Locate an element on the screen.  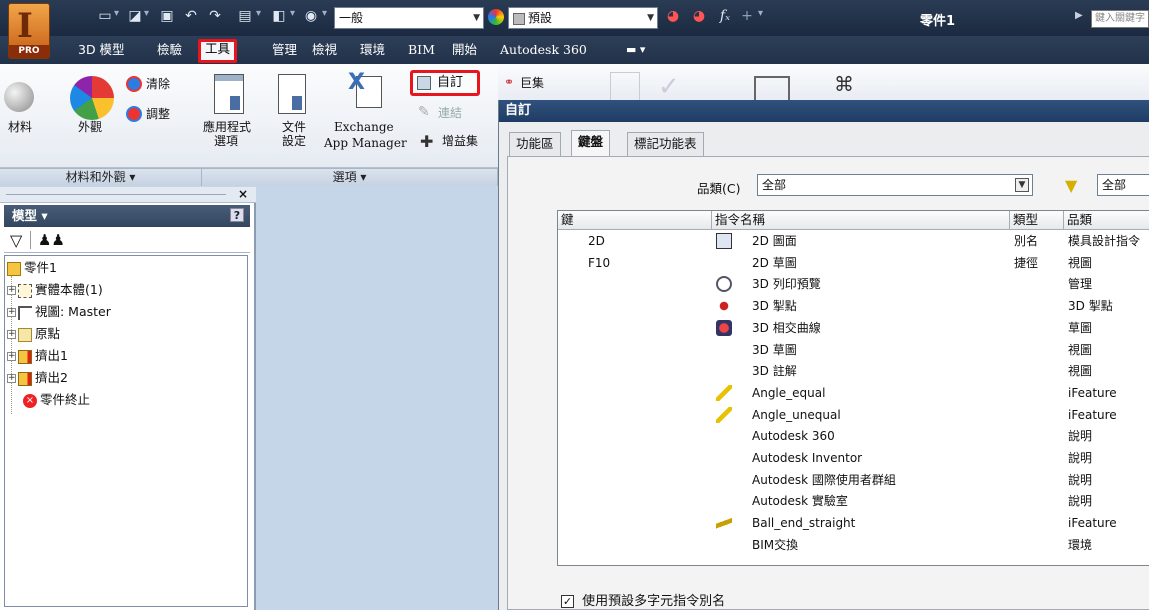
table-row: Autodesk Inventor 說明 is located at coordinates (853, 459).